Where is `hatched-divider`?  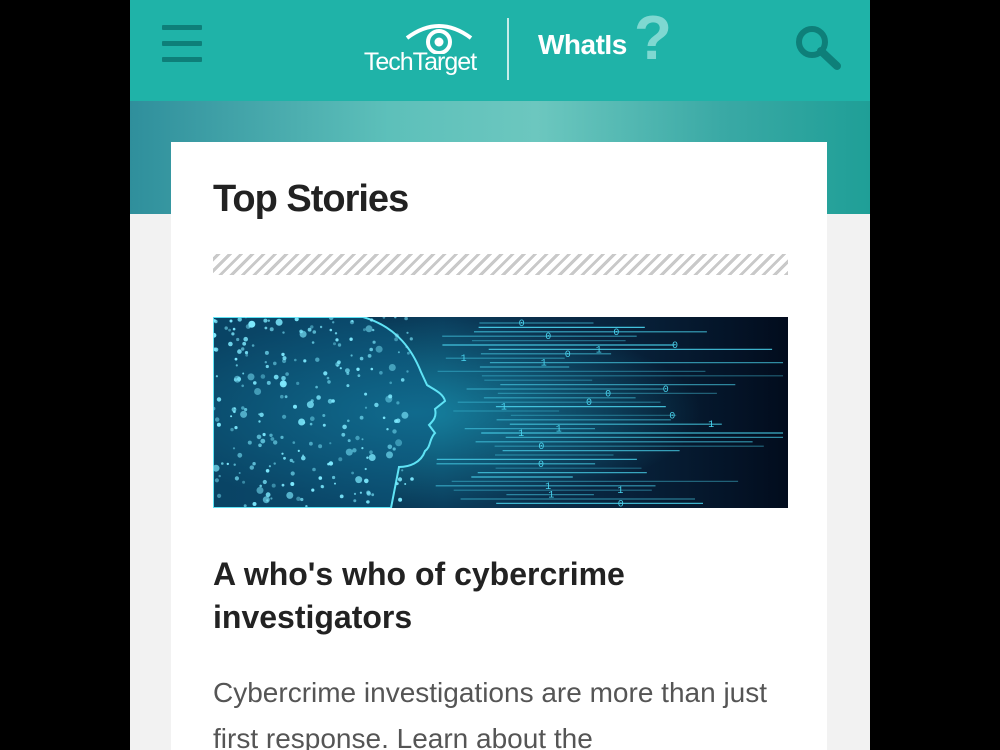 hatched-divider is located at coordinates (500, 264).